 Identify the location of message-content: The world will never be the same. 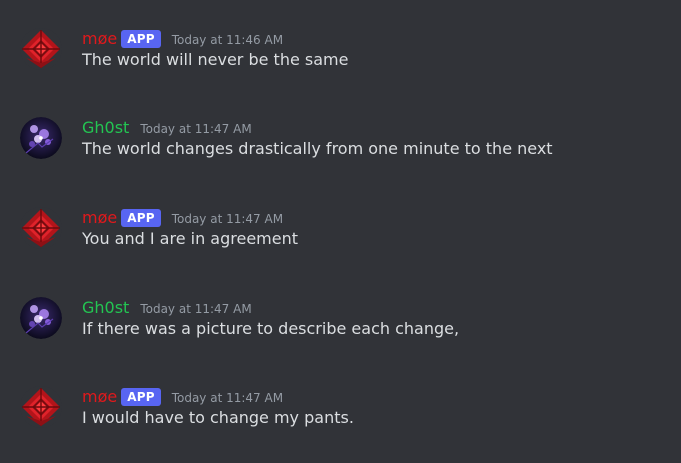
(215, 59).